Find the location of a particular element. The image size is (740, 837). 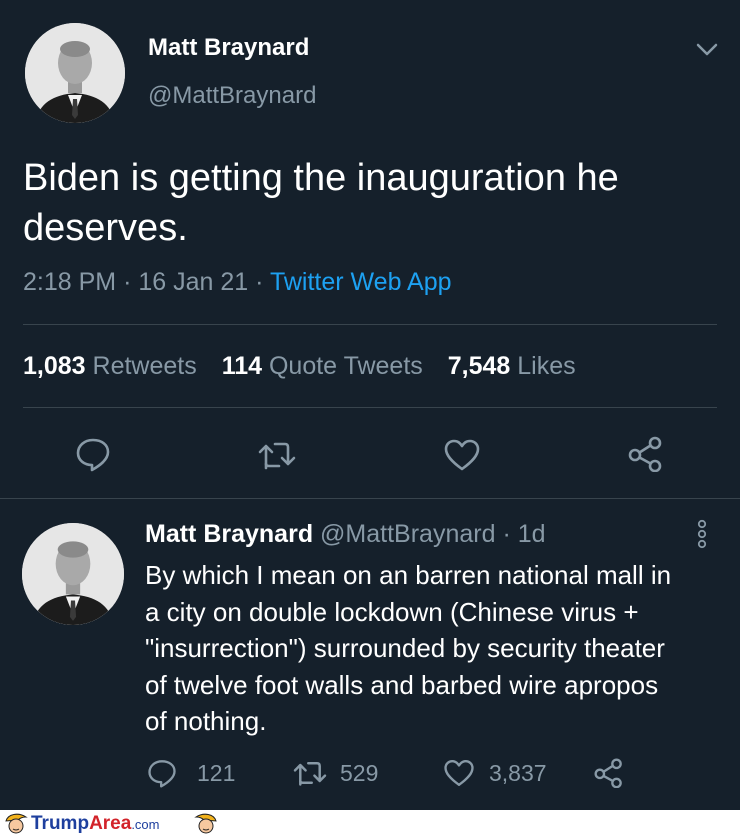

like-button is located at coordinates (462, 455).